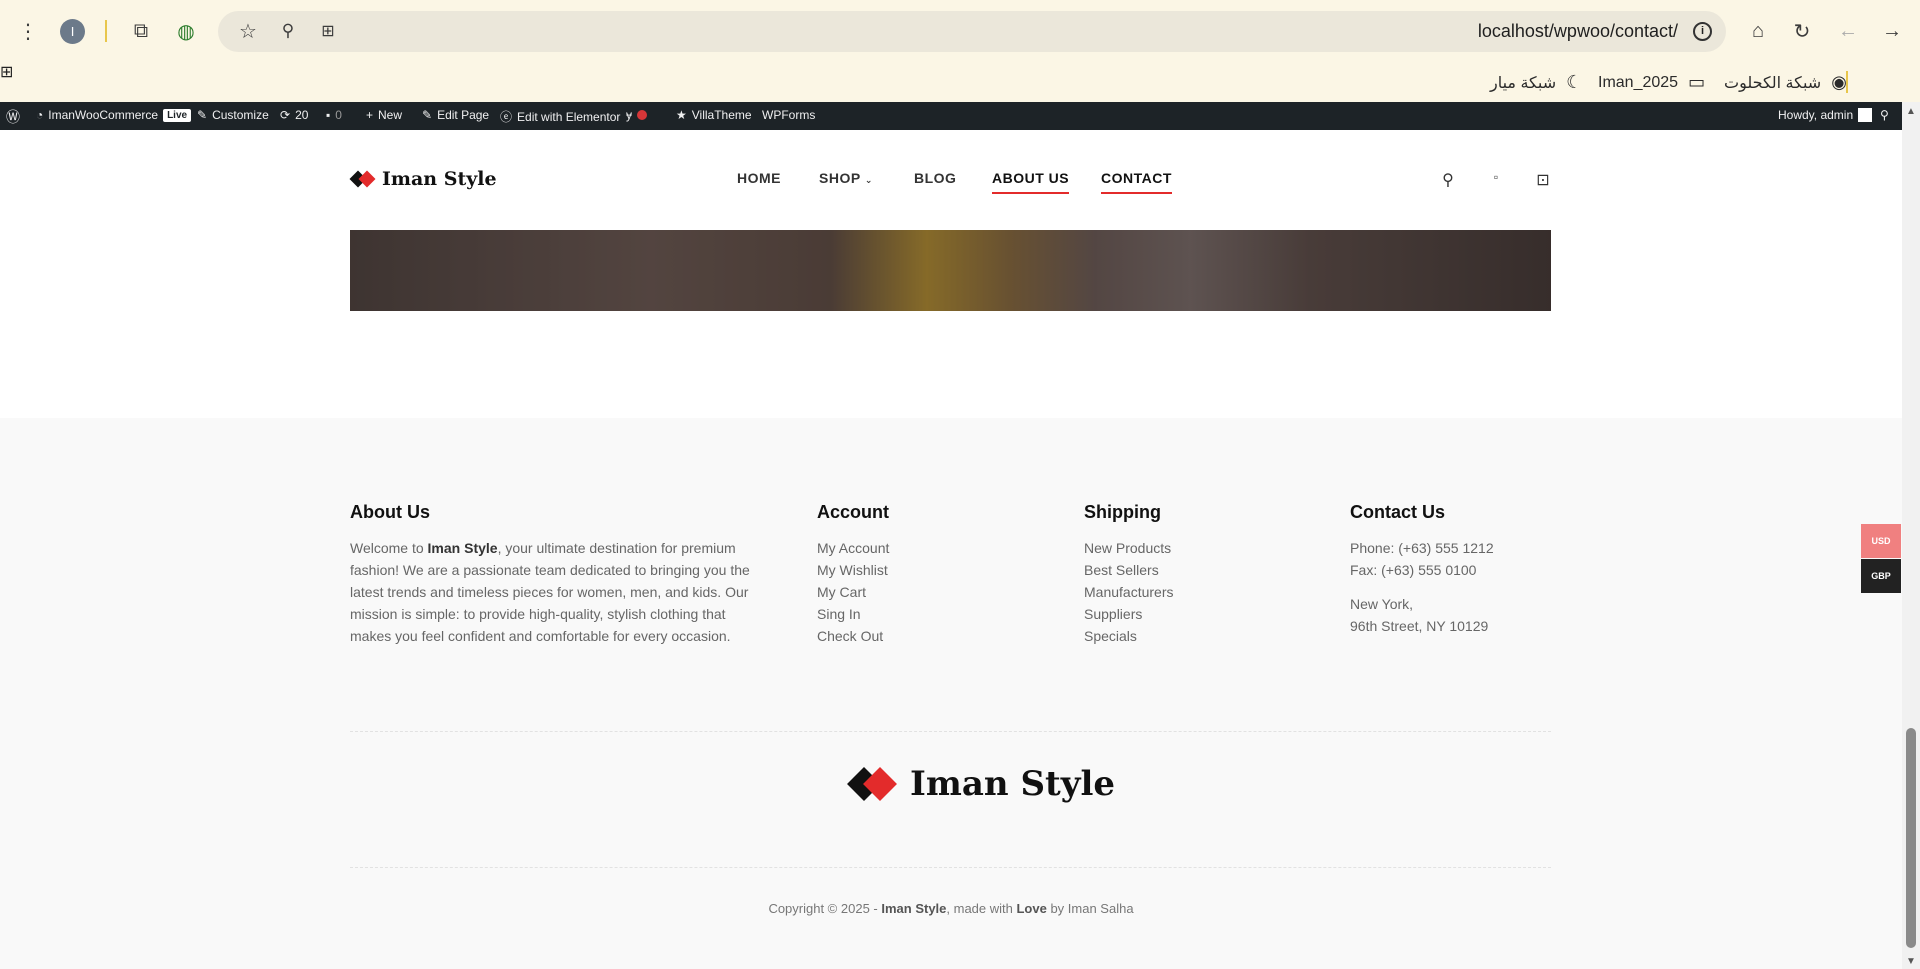 The height and width of the screenshot is (969, 1920). What do you see at coordinates (1911, 961) in the screenshot?
I see `scroll-down-icon: ▼` at bounding box center [1911, 961].